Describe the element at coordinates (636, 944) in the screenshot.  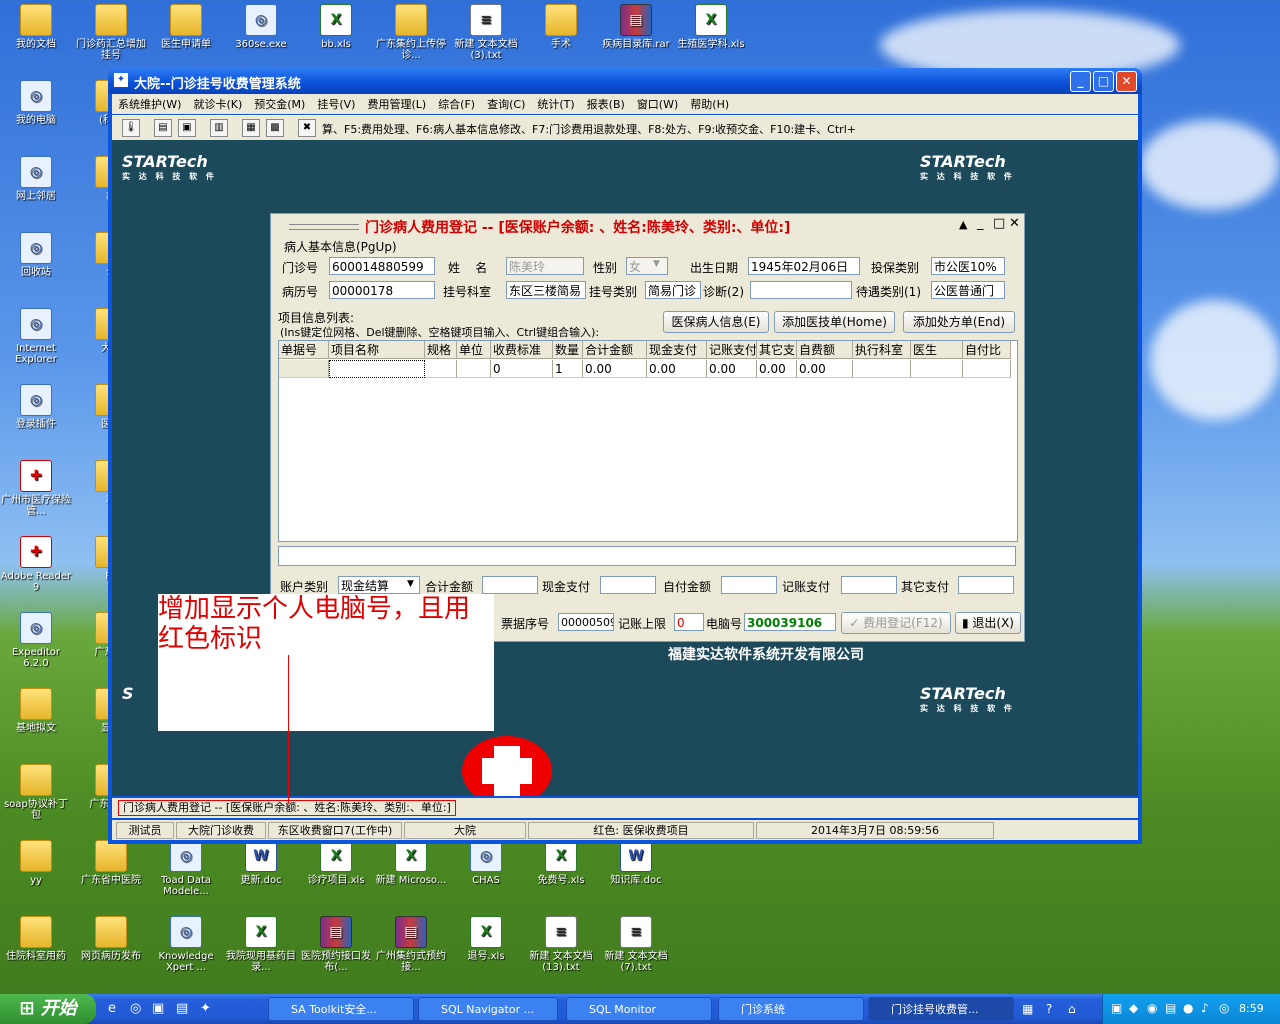
I see `desktop-icon: ≡ 新建 文本文档 (7).txt` at that location.